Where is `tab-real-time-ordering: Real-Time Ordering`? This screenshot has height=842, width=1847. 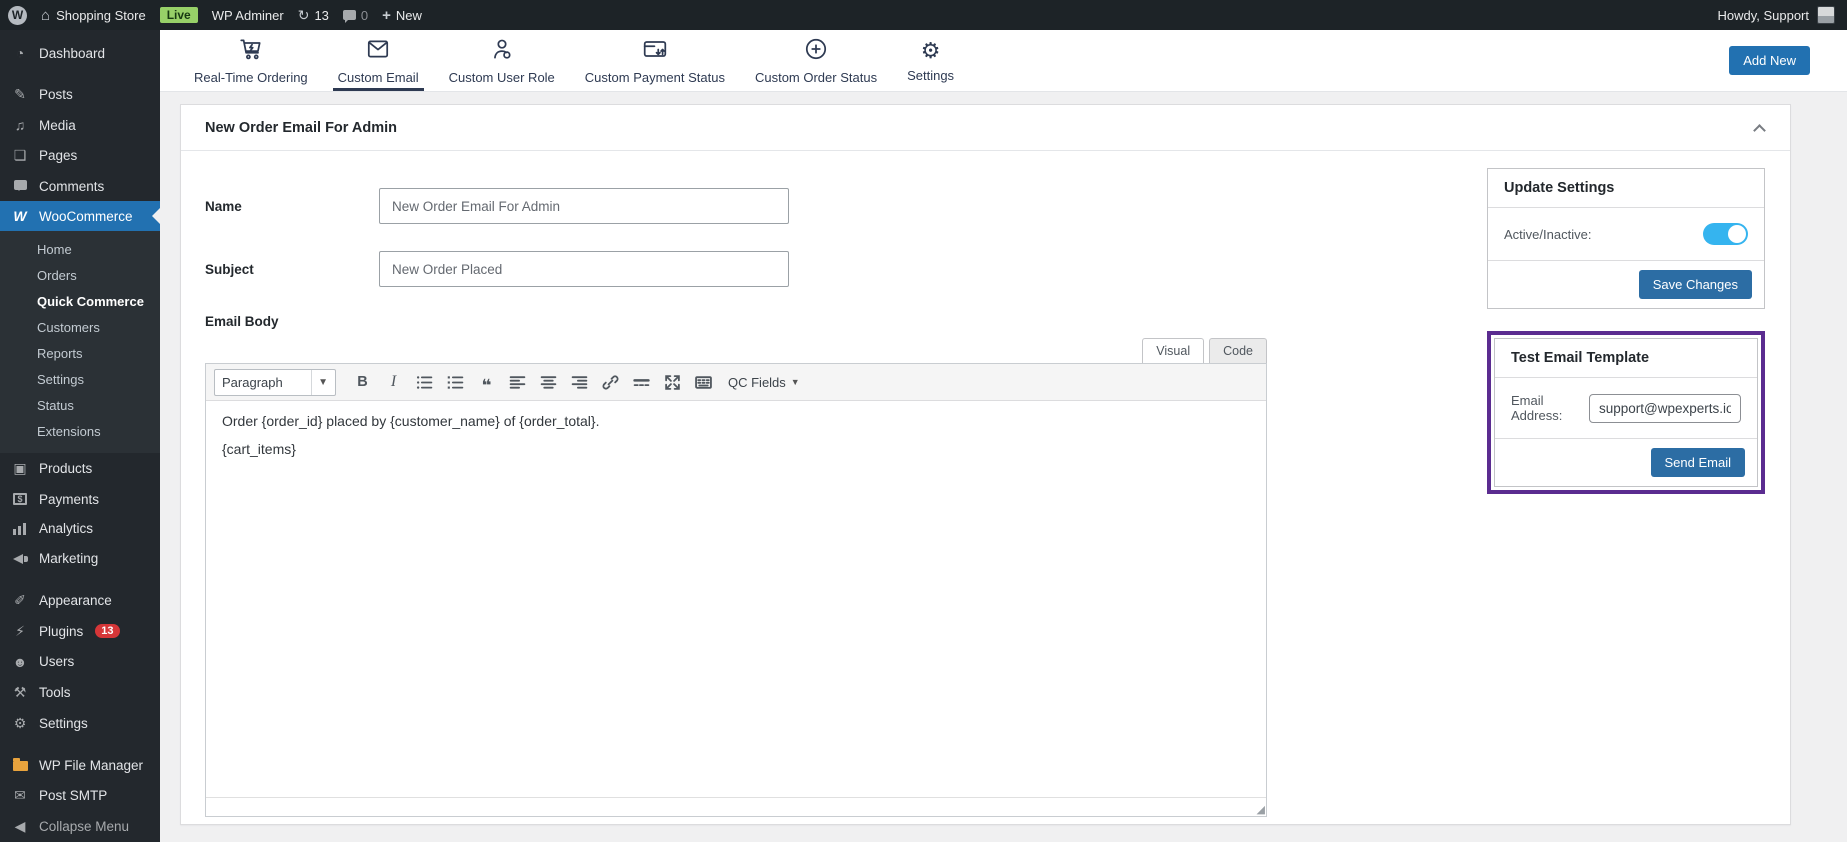 tab-real-time-ordering: Real-Time Ordering is located at coordinates (251, 60).